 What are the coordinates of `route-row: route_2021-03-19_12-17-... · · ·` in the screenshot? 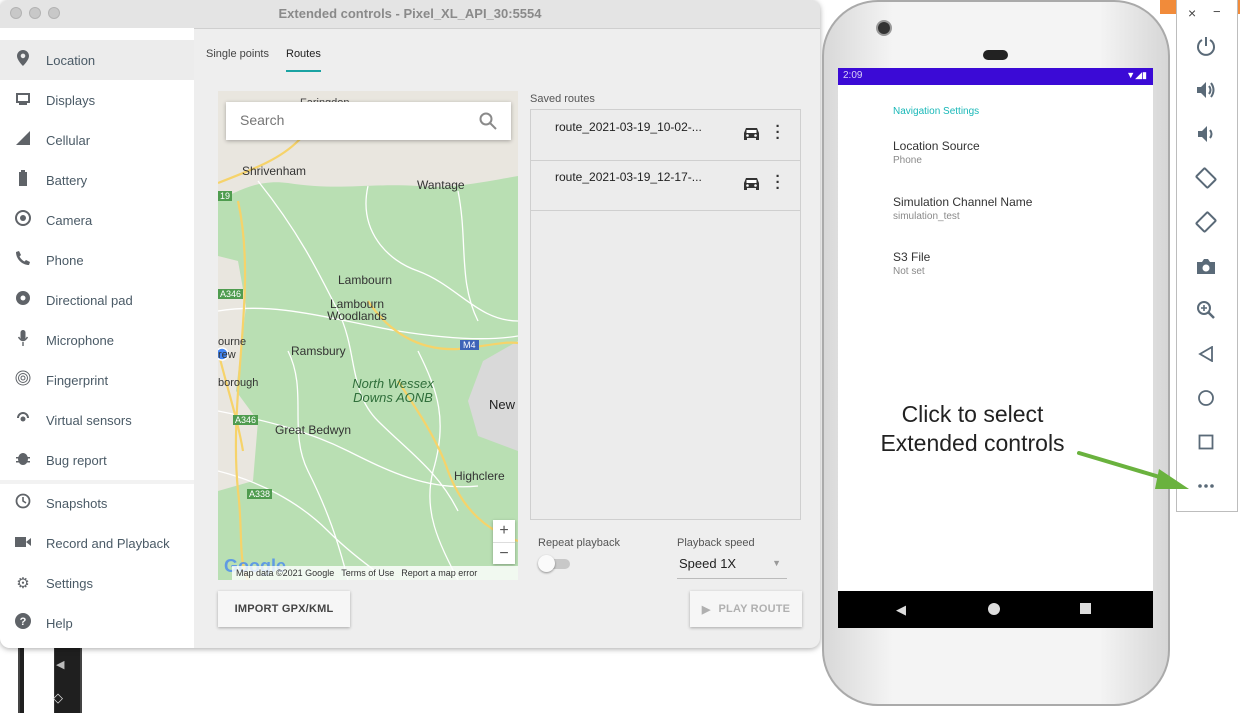 It's located at (665, 185).